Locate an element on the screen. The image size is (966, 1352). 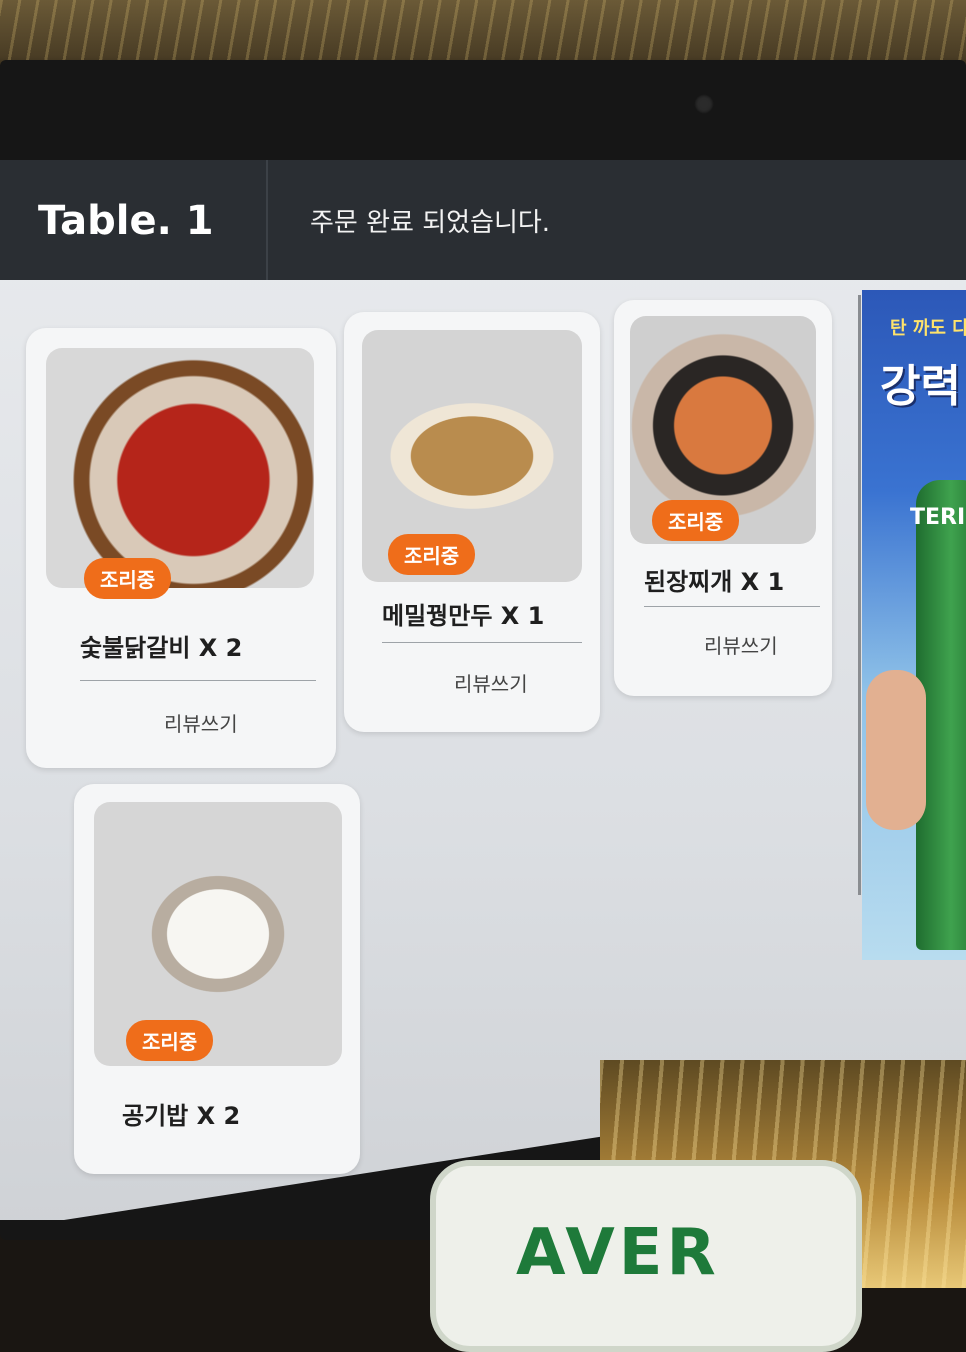
order-card: 조리중 메밀꿩만두 X 1 리뷰쓰기 is located at coordinates (472, 522).